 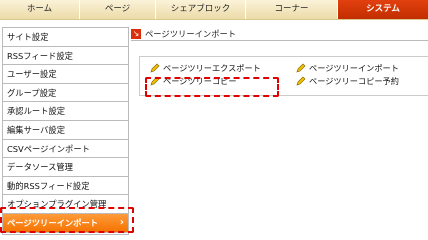 I want to click on sidebar-item-edit-server: 編集サーバ設定, so click(x=65, y=130).